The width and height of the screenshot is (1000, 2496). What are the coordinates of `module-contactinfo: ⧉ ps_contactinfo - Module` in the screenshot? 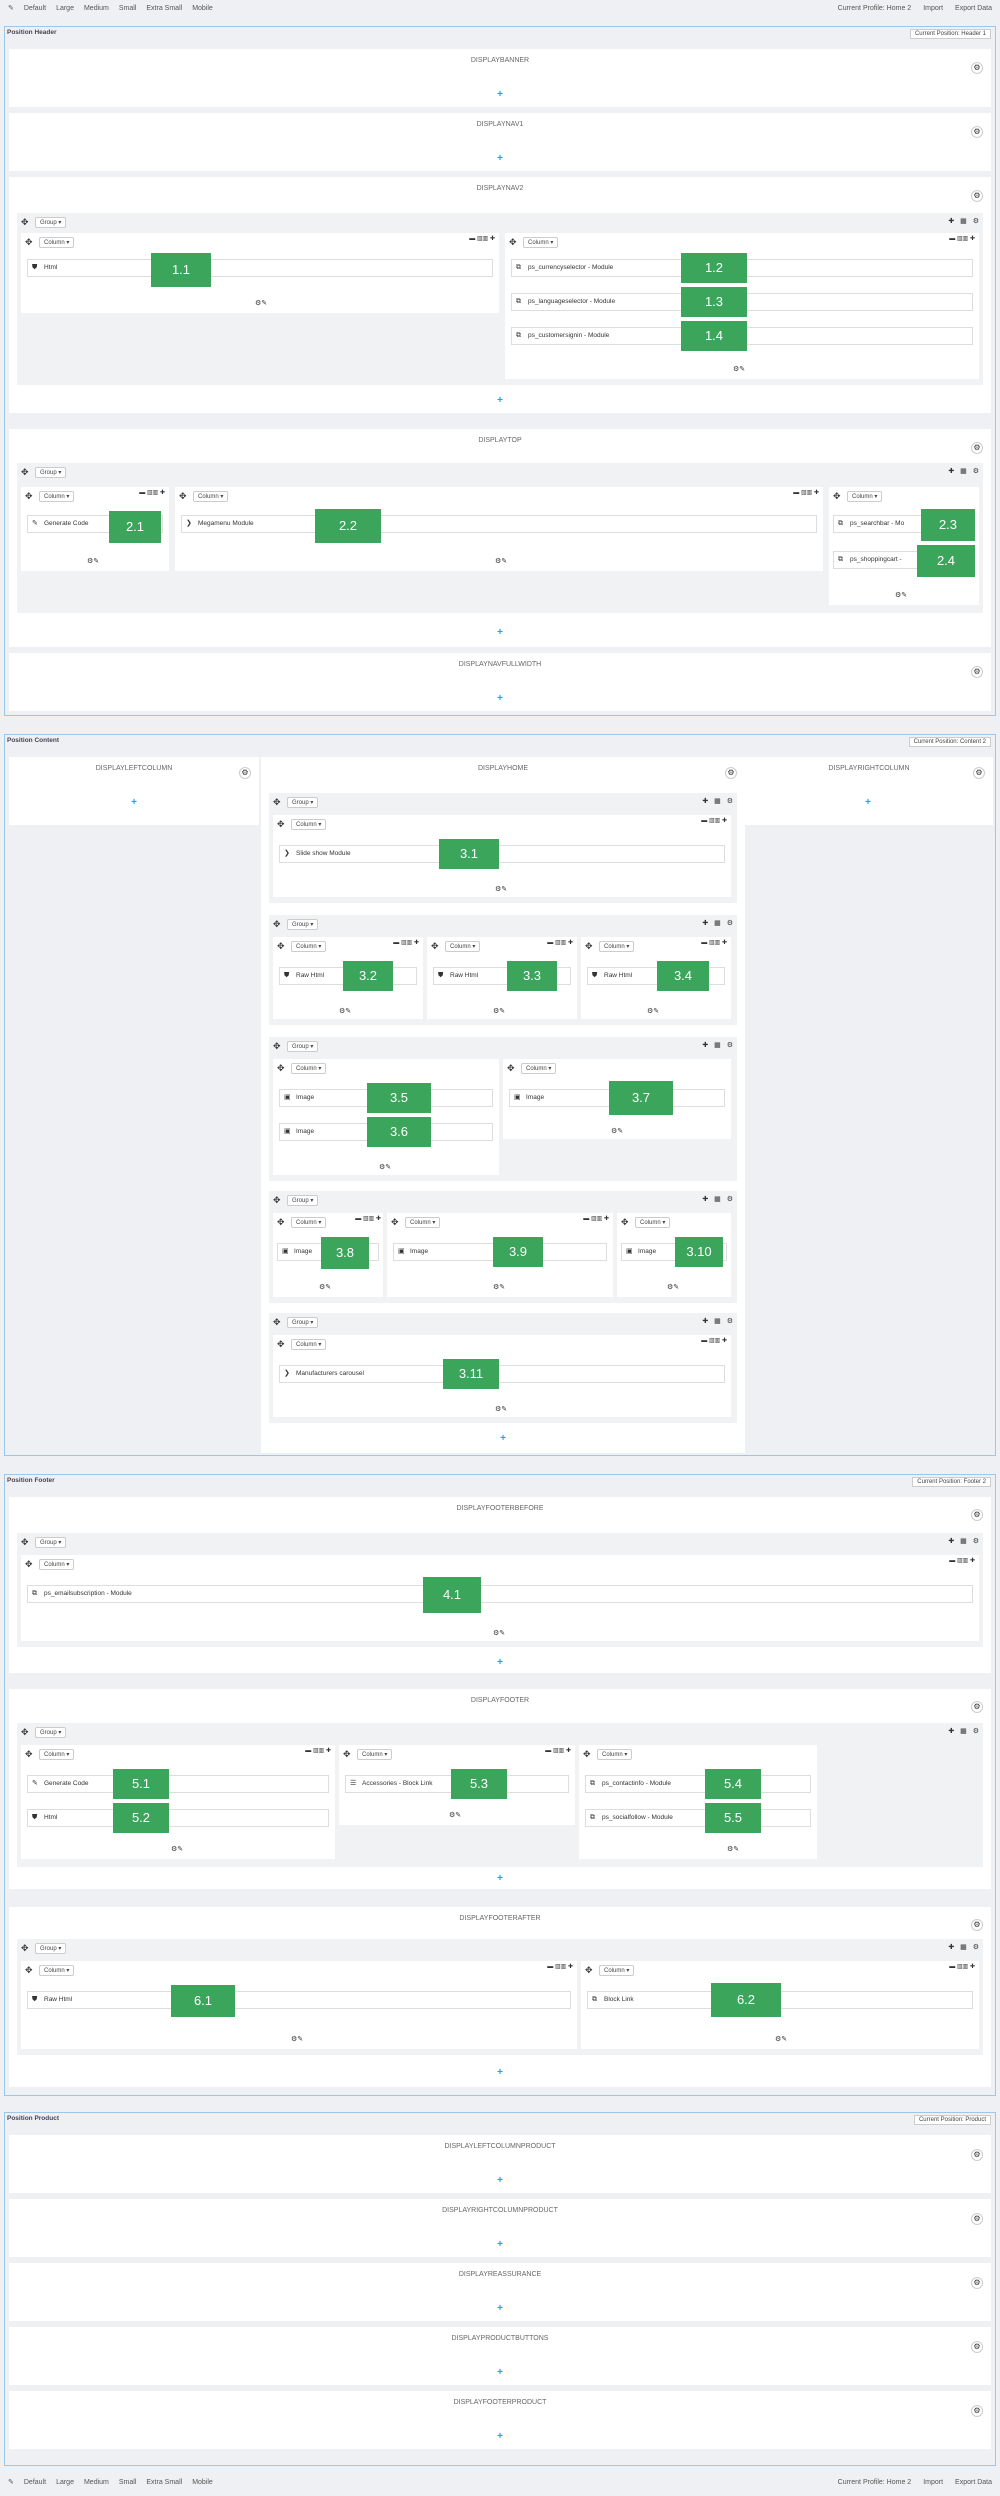 It's located at (698, 1784).